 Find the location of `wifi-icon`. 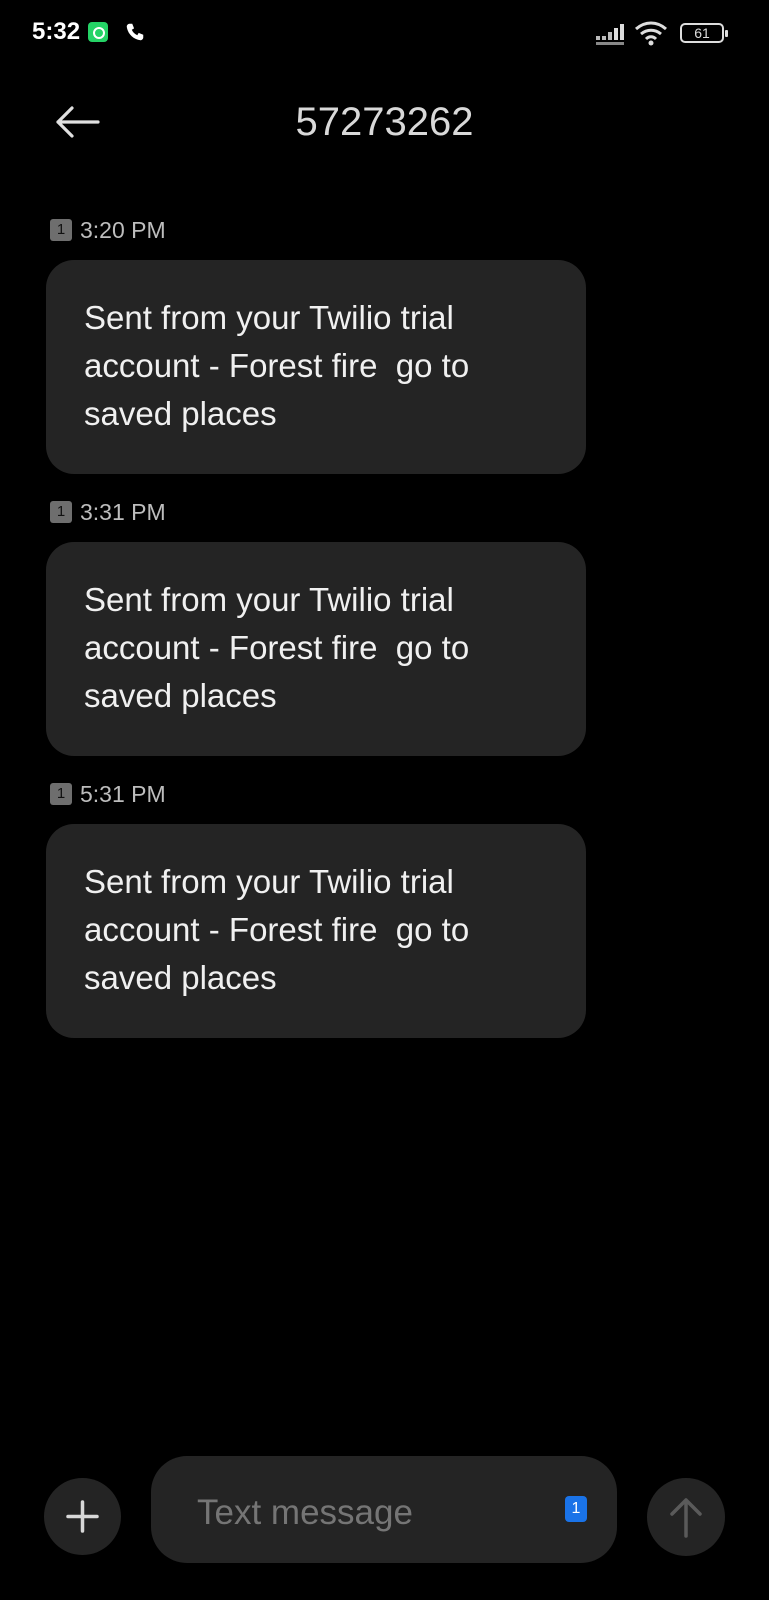

wifi-icon is located at coordinates (651, 33).